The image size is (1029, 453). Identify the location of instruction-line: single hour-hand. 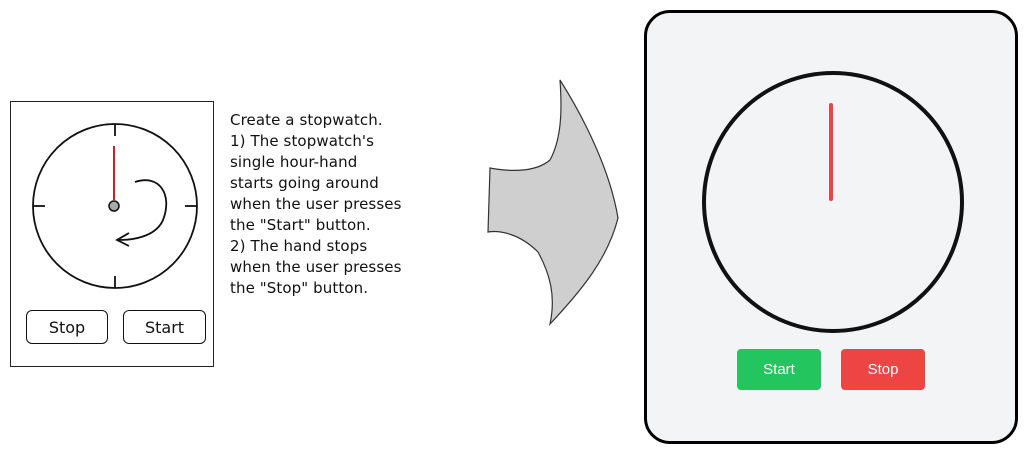
(294, 162).